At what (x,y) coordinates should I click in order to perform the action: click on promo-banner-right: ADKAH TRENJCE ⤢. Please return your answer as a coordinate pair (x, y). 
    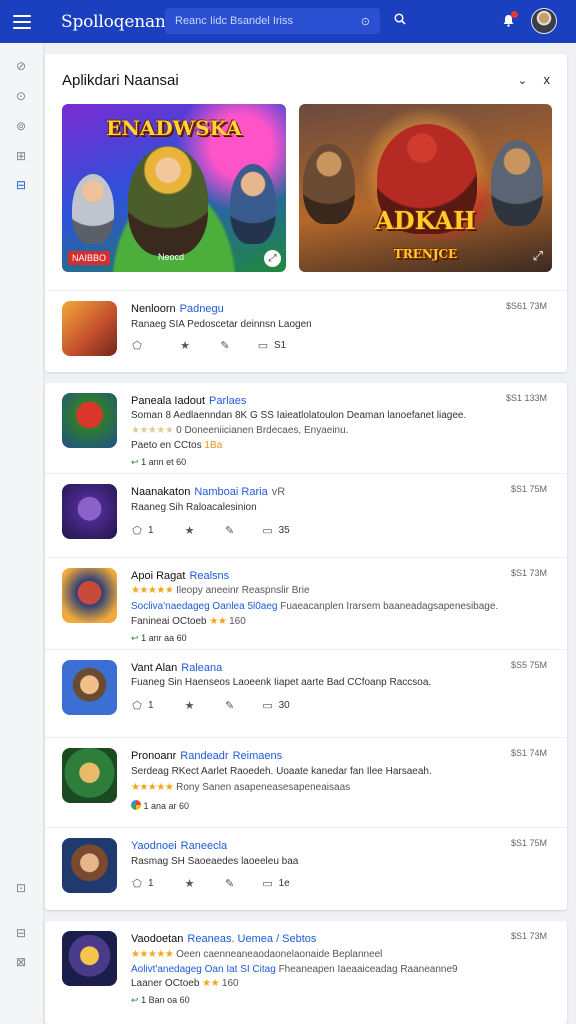
    Looking at the image, I should click on (425, 188).